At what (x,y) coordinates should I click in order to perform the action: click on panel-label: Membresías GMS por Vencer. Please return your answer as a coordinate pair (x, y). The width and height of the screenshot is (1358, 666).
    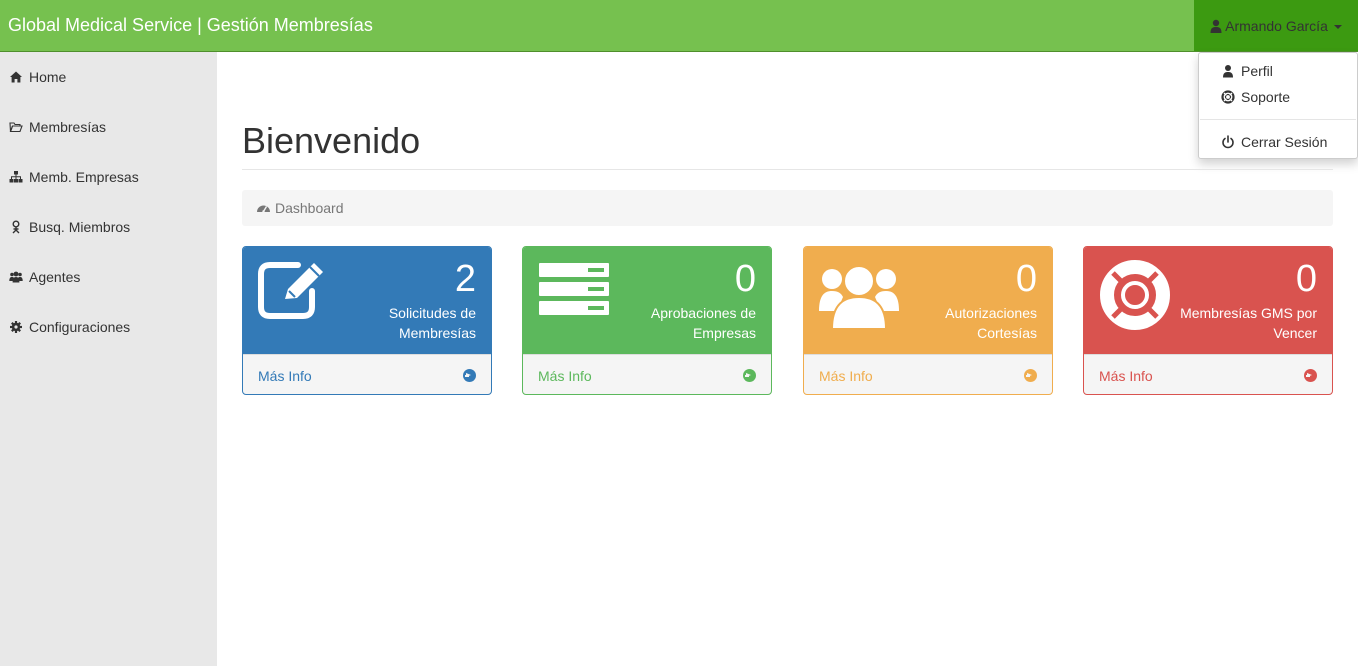
    Looking at the image, I should click on (1248, 323).